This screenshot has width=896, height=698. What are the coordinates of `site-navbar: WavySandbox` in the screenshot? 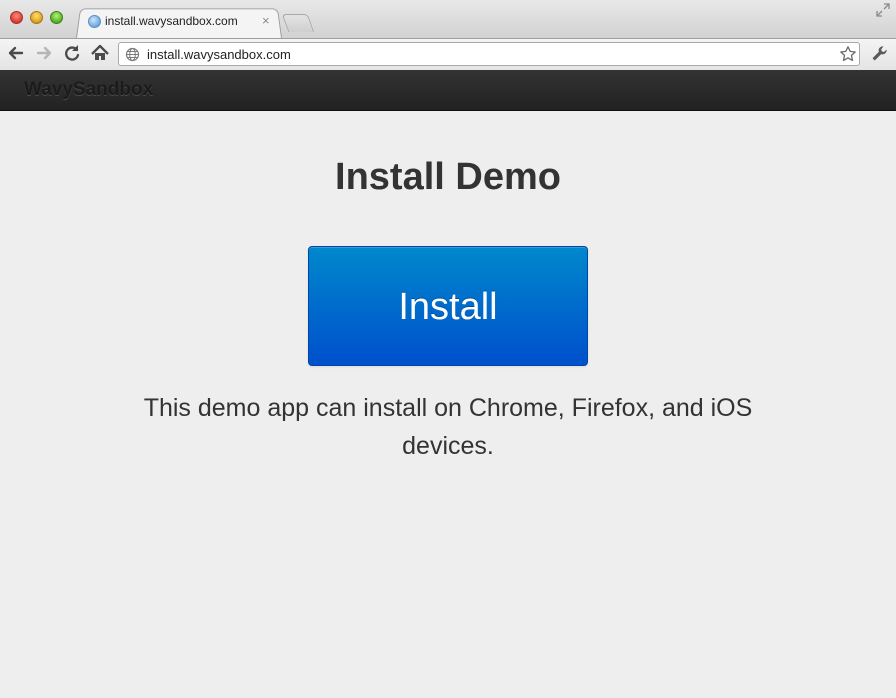 It's located at (448, 90).